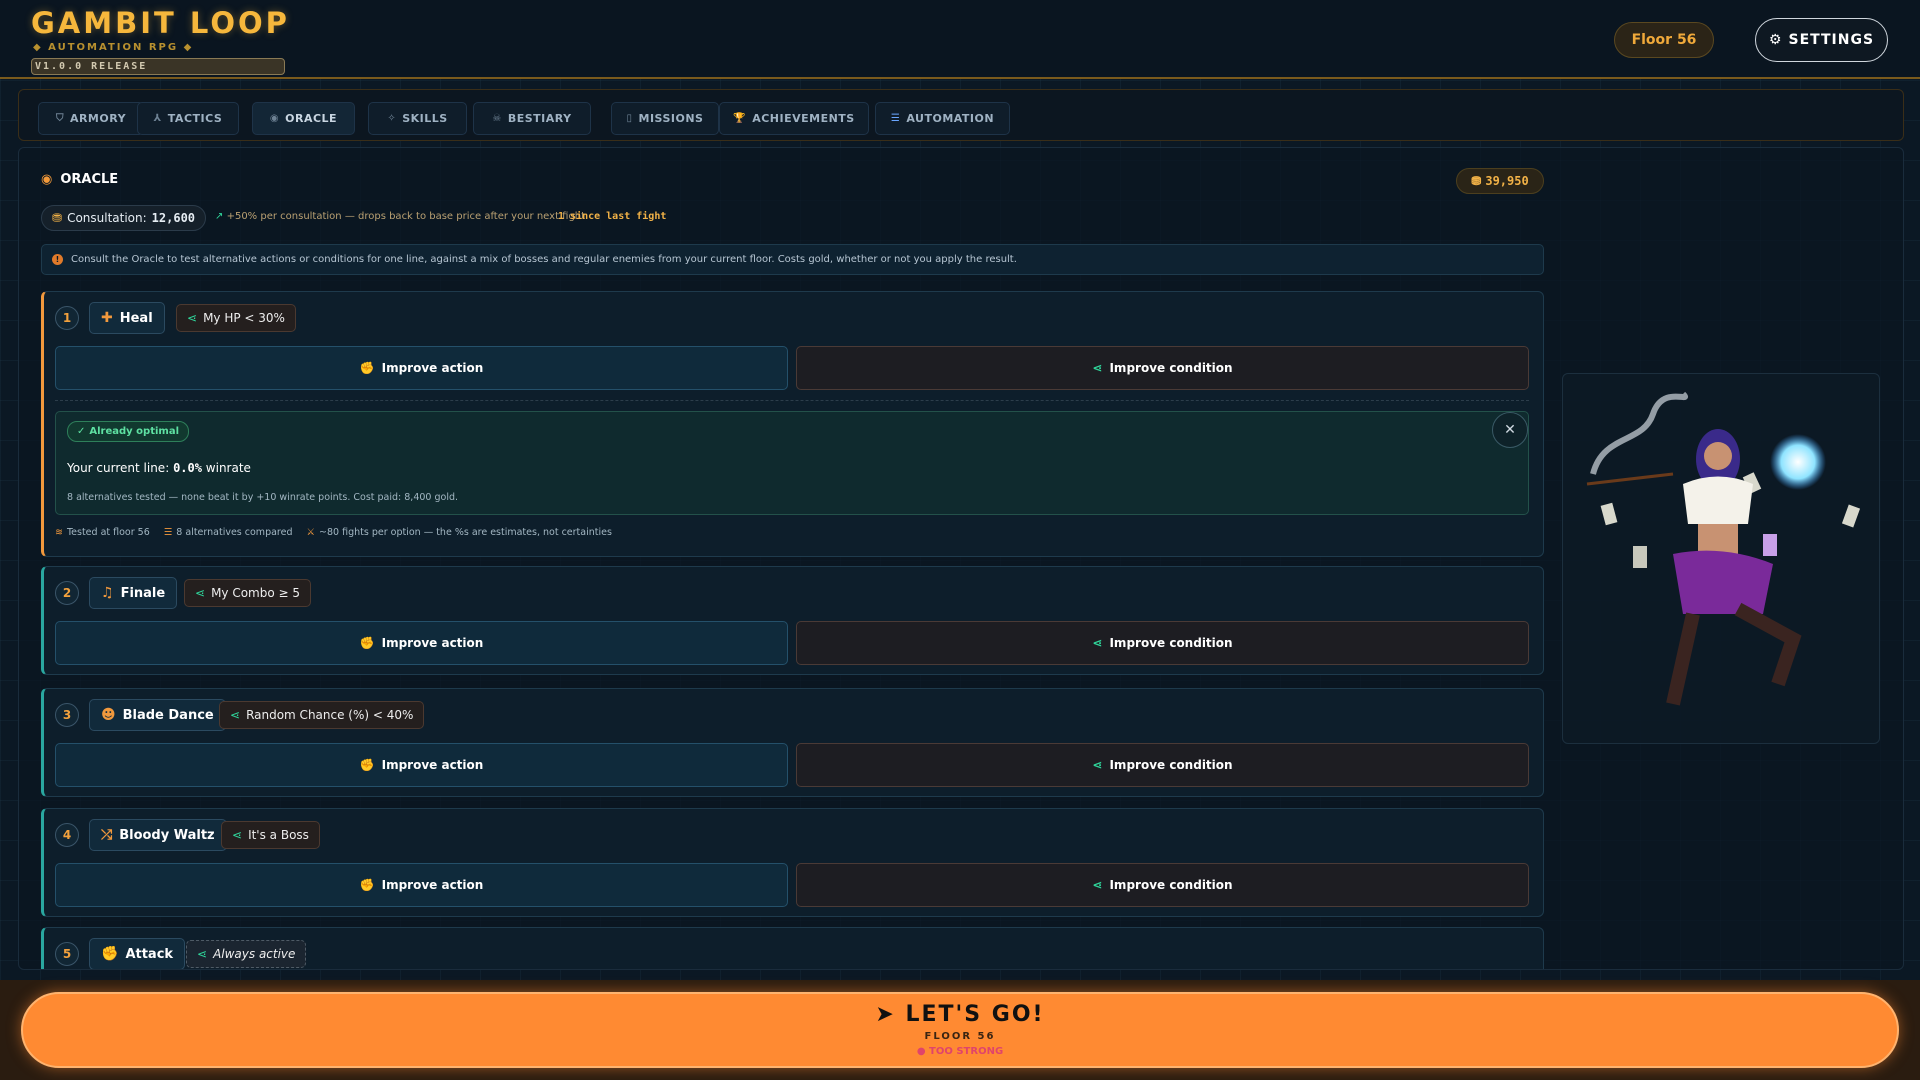 This screenshot has height=1080, width=1920. I want to click on divider, so click(792, 400).